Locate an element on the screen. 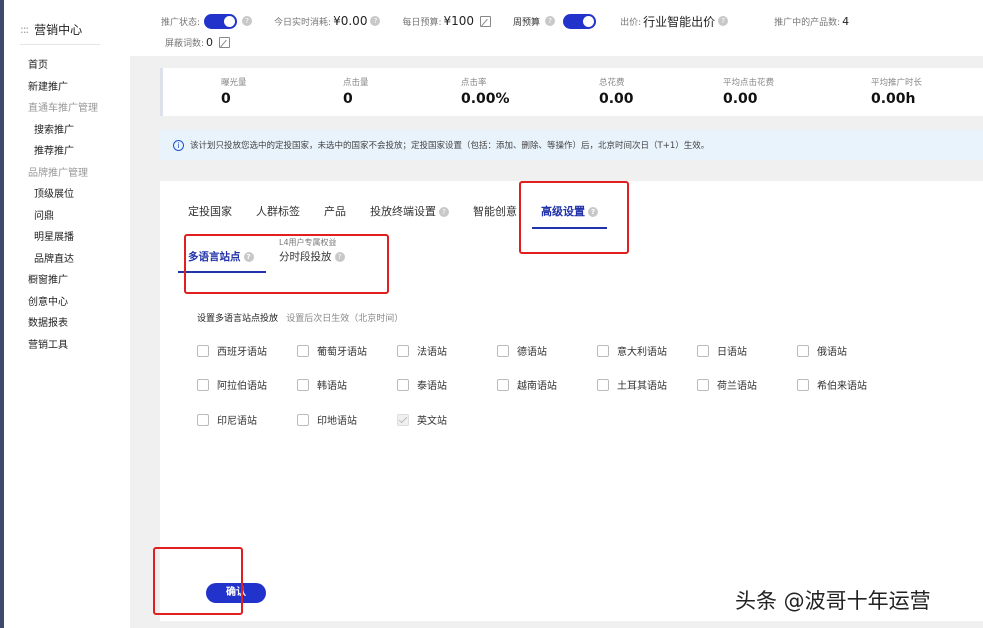 This screenshot has width=983, height=628. section-header: 设置多语言站点投放 设置后次日生效（北京时间） is located at coordinates (300, 317).